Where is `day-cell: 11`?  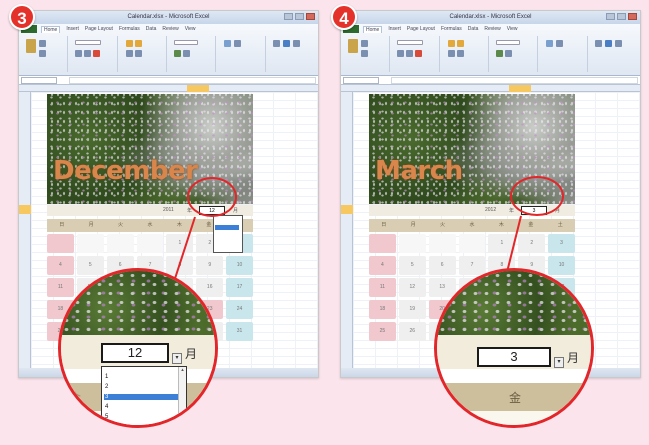 day-cell: 11 is located at coordinates (382, 287).